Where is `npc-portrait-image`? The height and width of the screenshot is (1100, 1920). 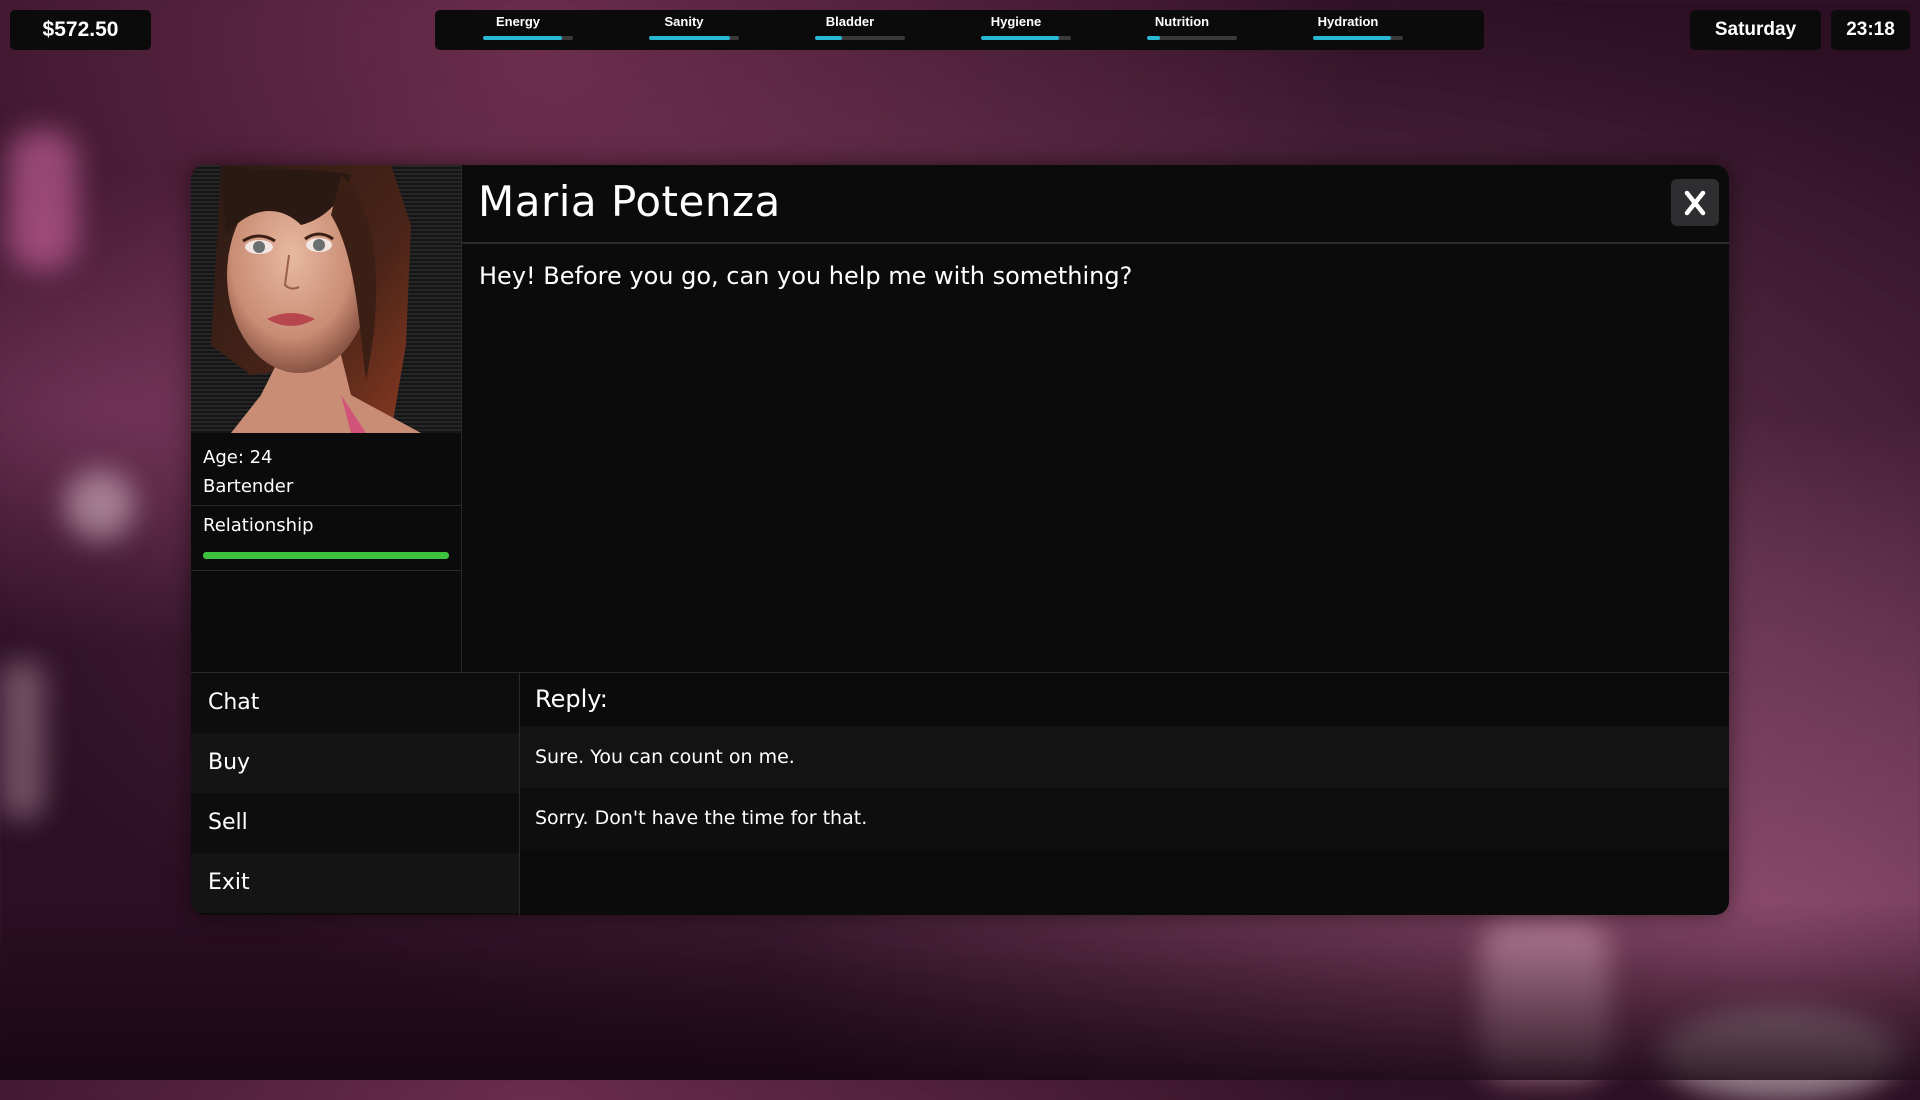
npc-portrait-image is located at coordinates (326, 299).